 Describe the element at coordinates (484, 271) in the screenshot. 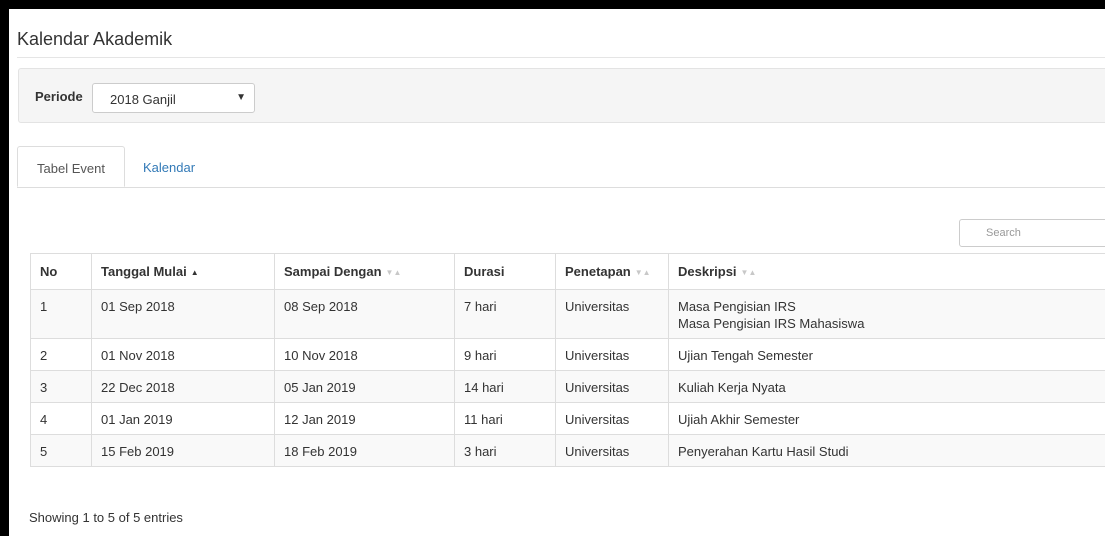

I see `column-header-label: Durasi` at that location.